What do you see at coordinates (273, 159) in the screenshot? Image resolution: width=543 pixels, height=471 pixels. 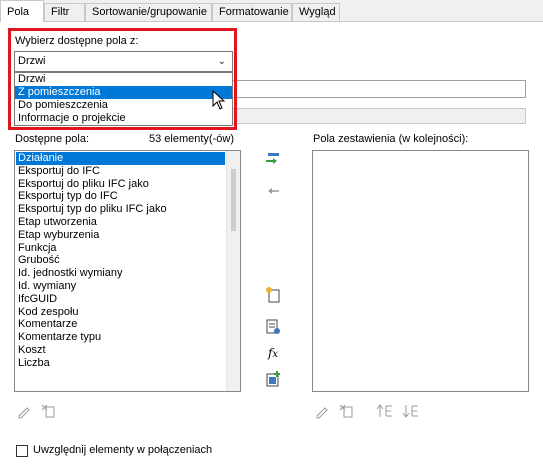 I see `add-parameter-icon` at bounding box center [273, 159].